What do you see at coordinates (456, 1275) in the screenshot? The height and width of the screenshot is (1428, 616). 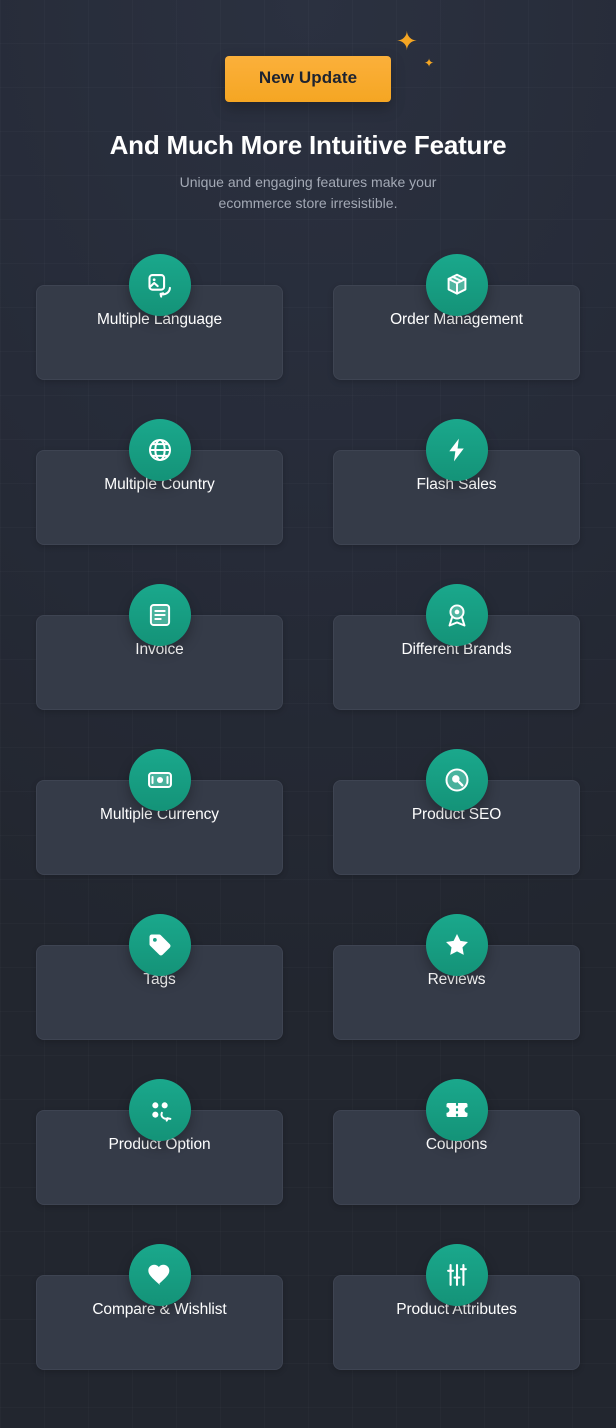 I see `sliders-icon` at bounding box center [456, 1275].